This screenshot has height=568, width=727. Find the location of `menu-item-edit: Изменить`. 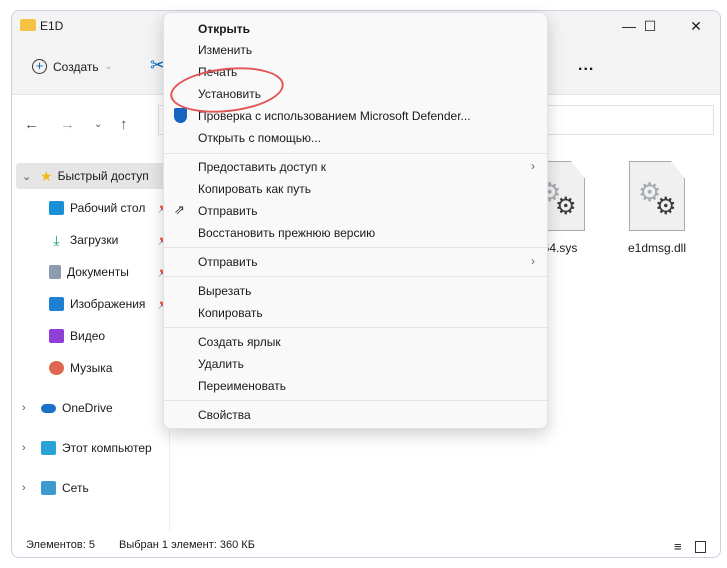

menu-item-edit: Изменить is located at coordinates (225, 50).